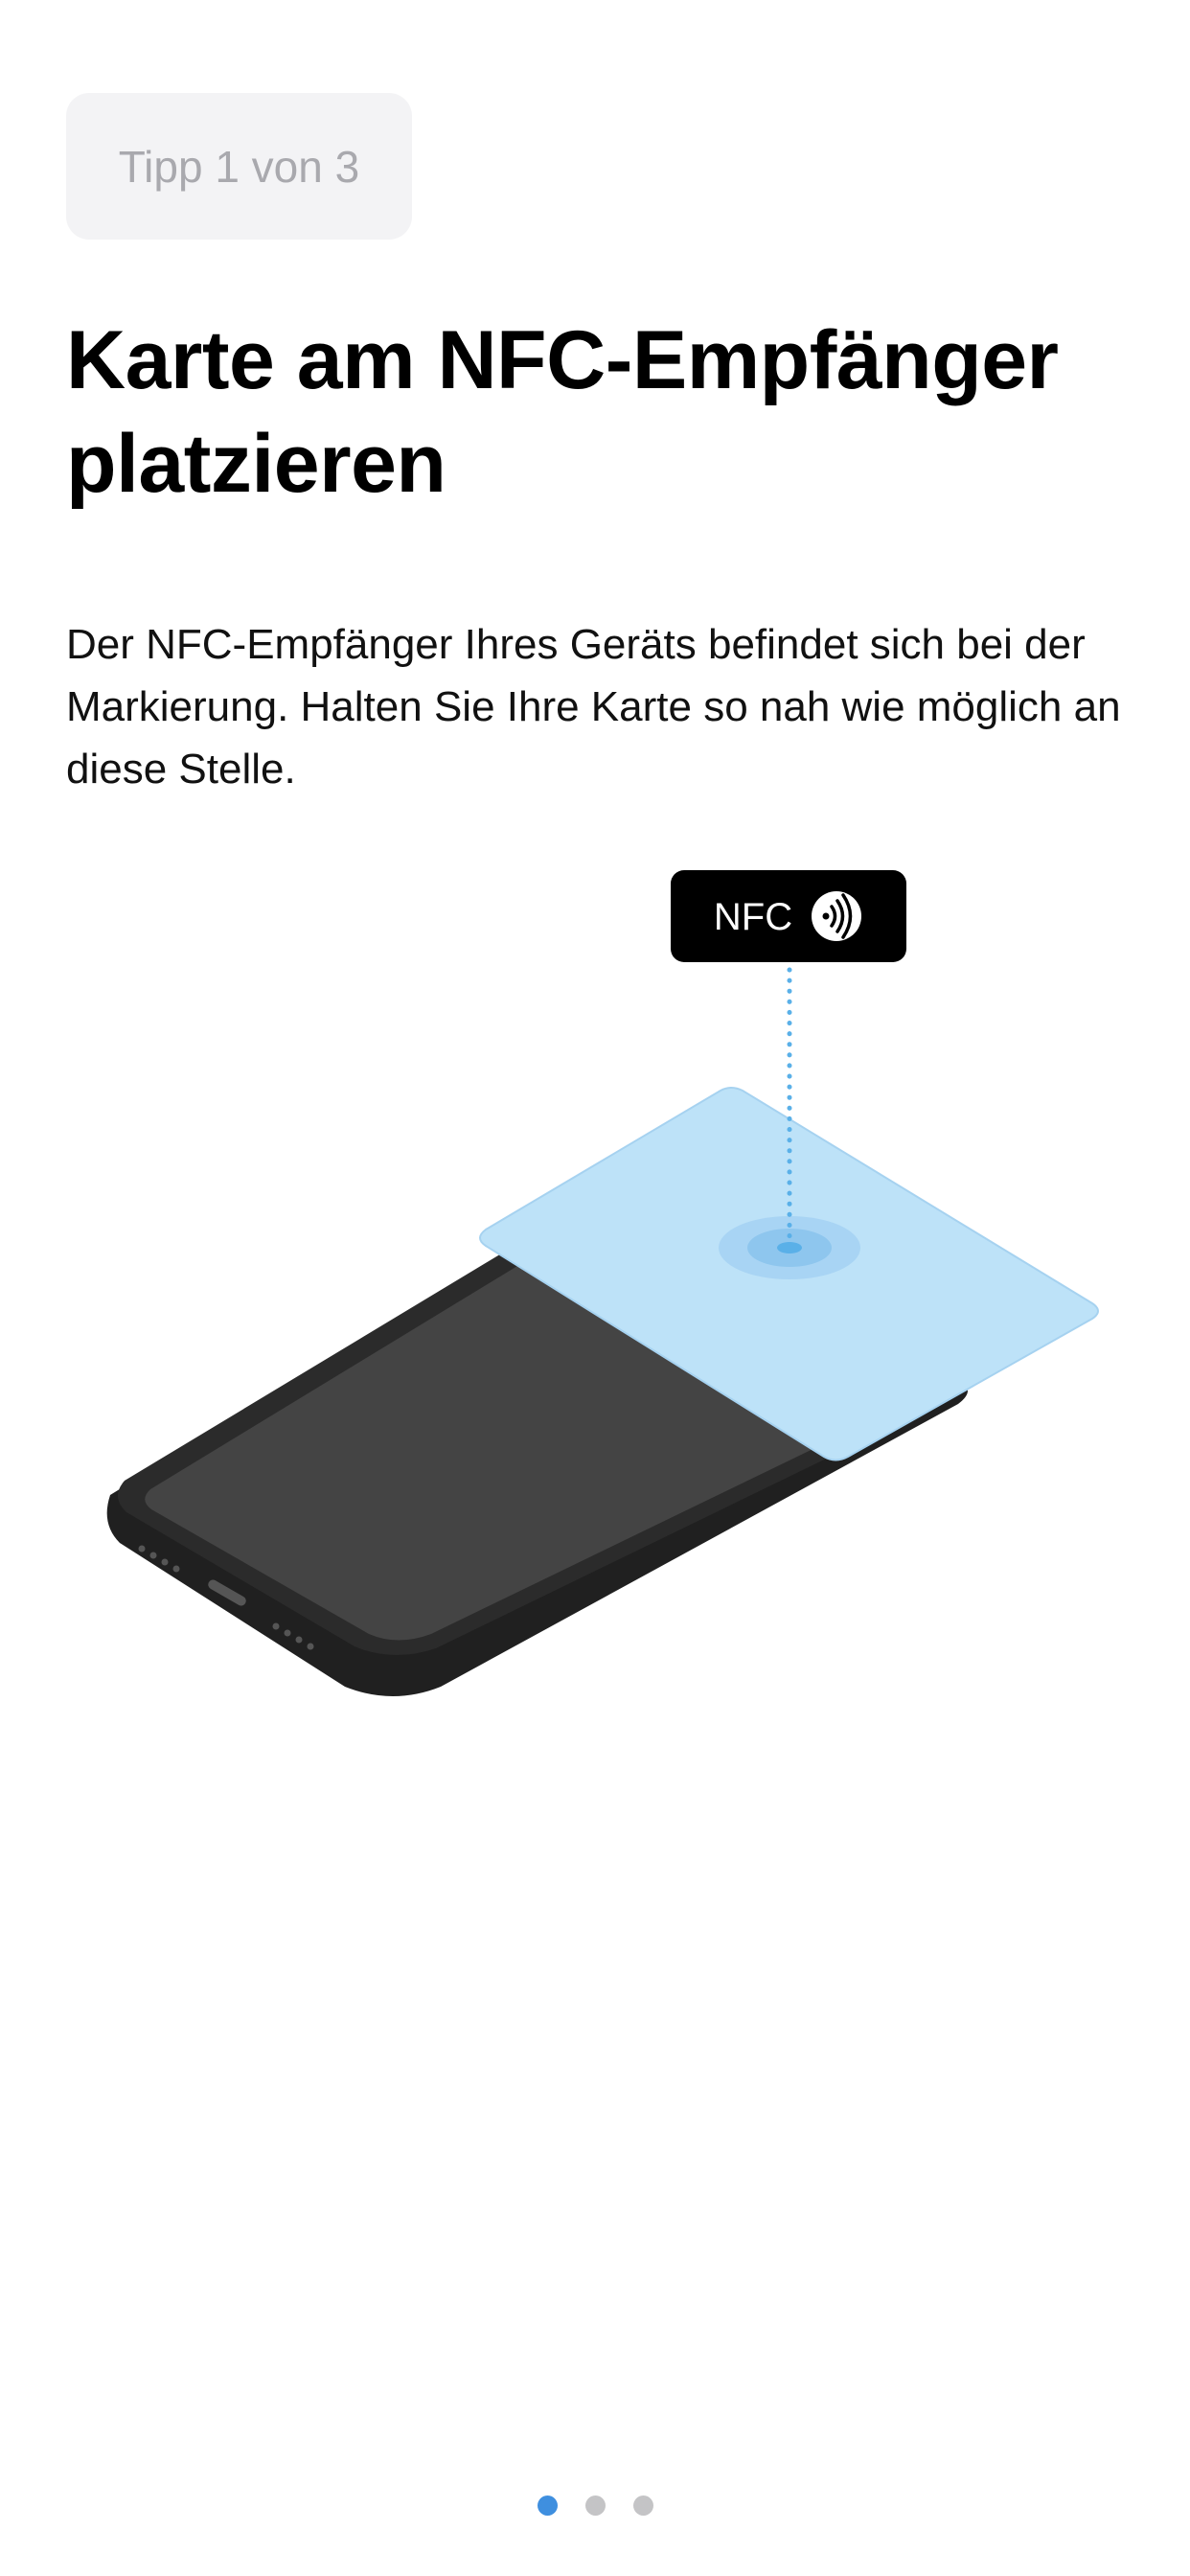  I want to click on tip-counter-label: Tipp 1 von 3, so click(239, 166).